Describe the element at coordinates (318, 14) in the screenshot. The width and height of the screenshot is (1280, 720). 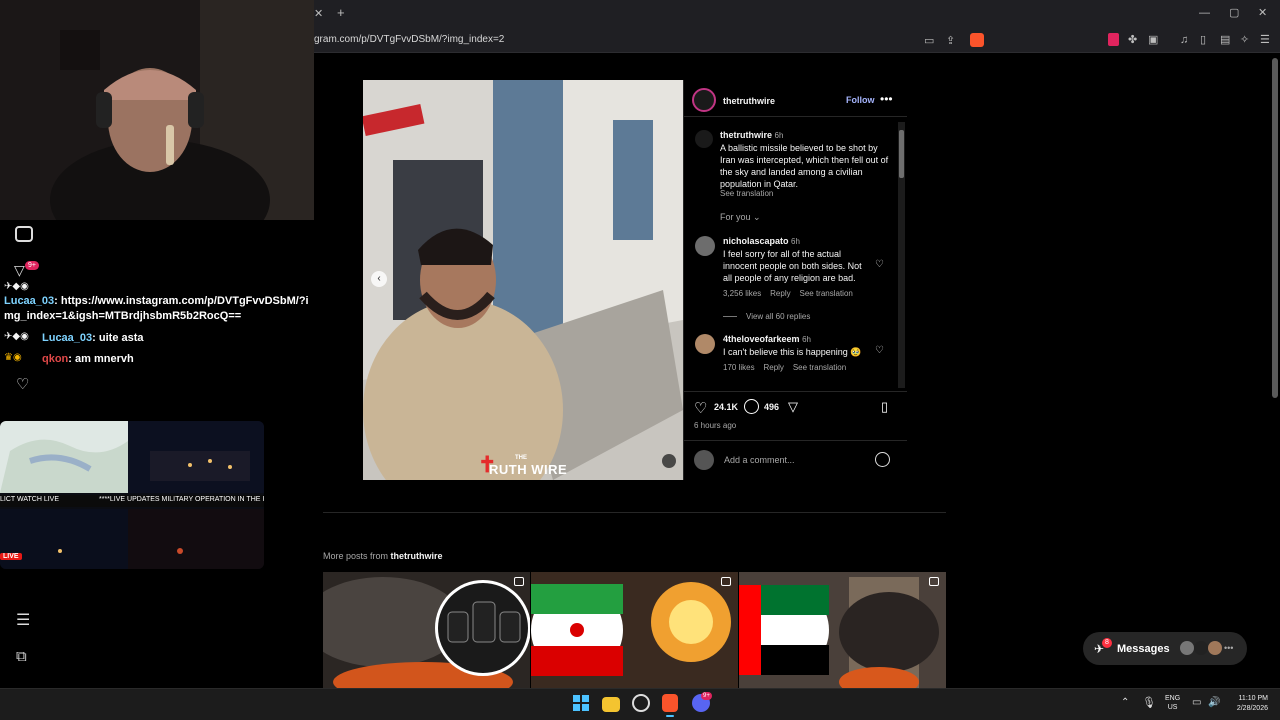
I see `close-tab-icon: ✕` at that location.